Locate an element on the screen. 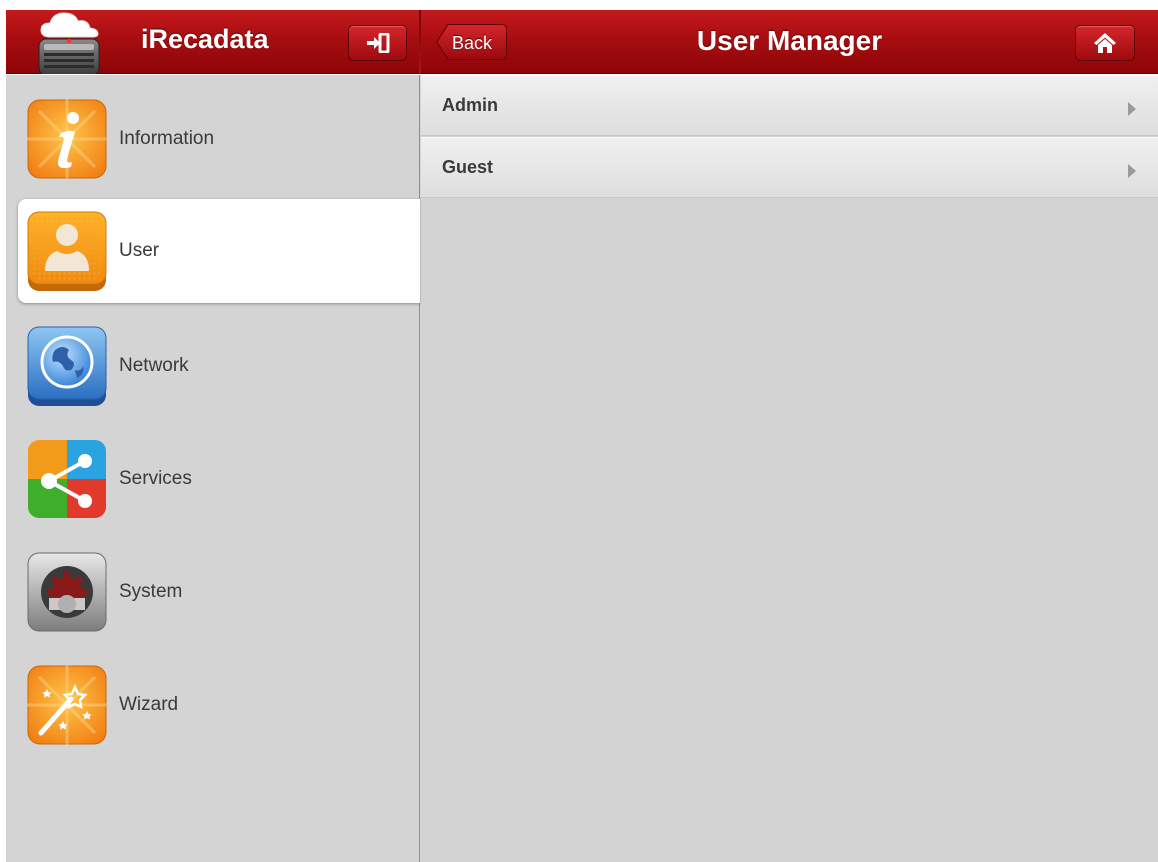  app-title: iRecadata is located at coordinates (205, 39).